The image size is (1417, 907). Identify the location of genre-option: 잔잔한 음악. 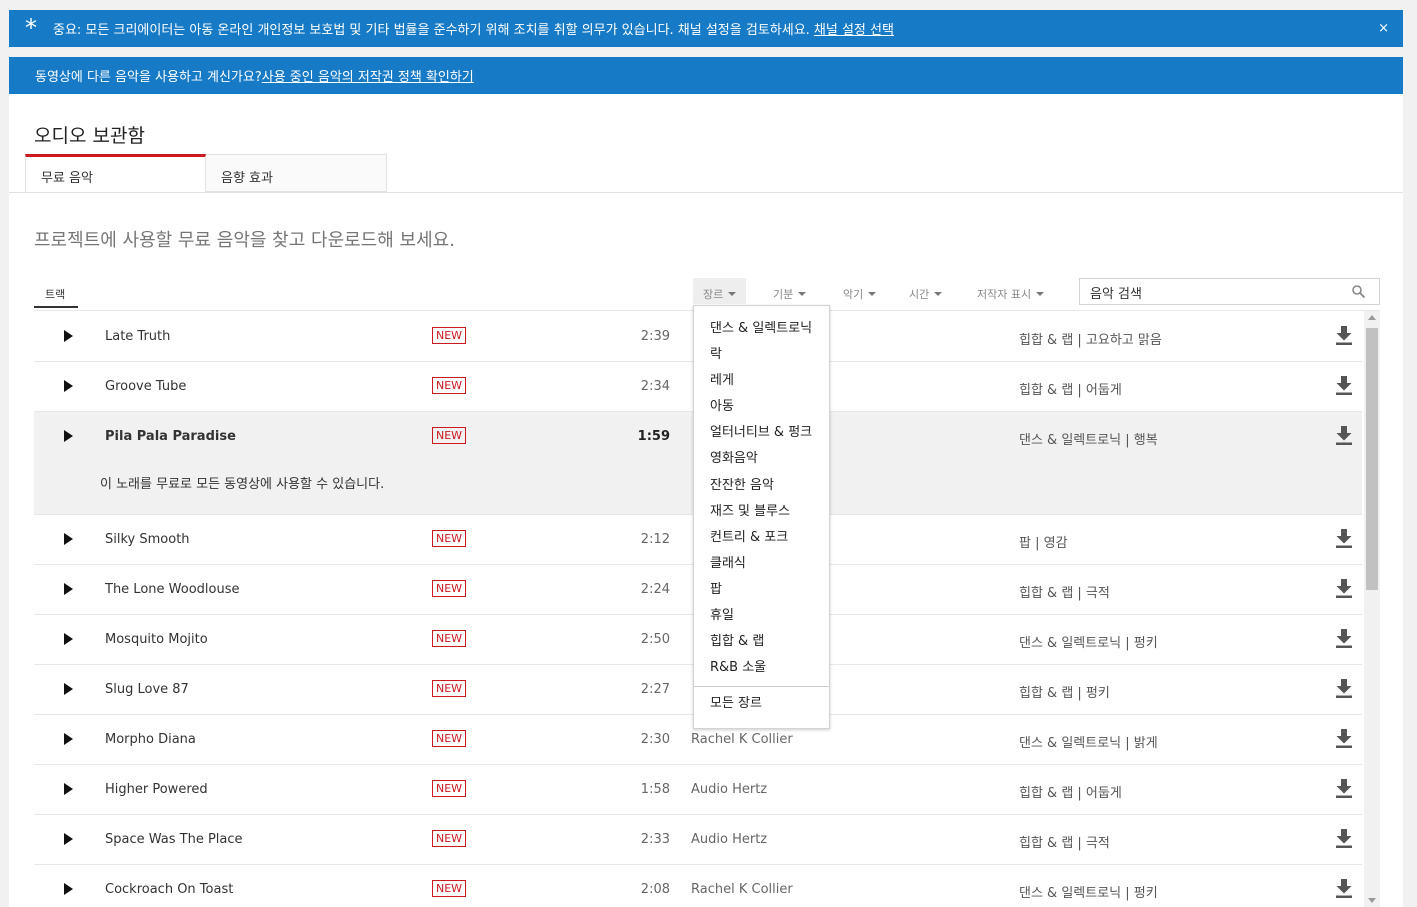
(761, 487).